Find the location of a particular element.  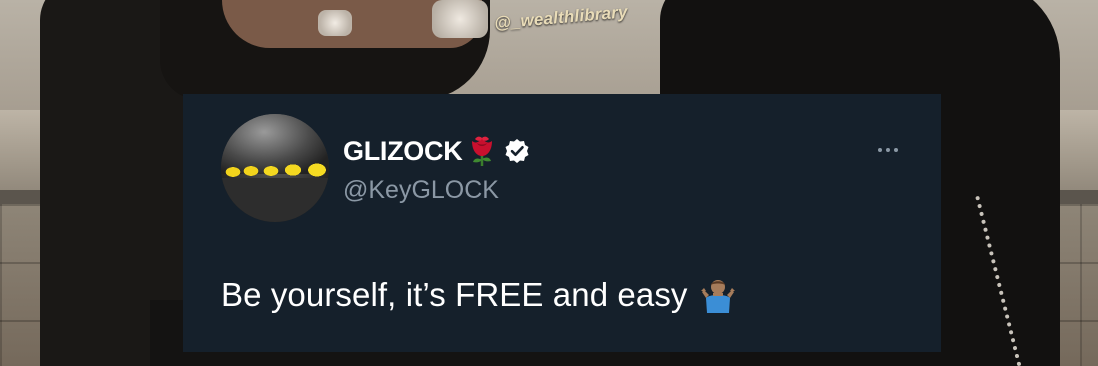

tweet-text: Be yourself, it’s FREE and easy is located at coordinates (478, 295).